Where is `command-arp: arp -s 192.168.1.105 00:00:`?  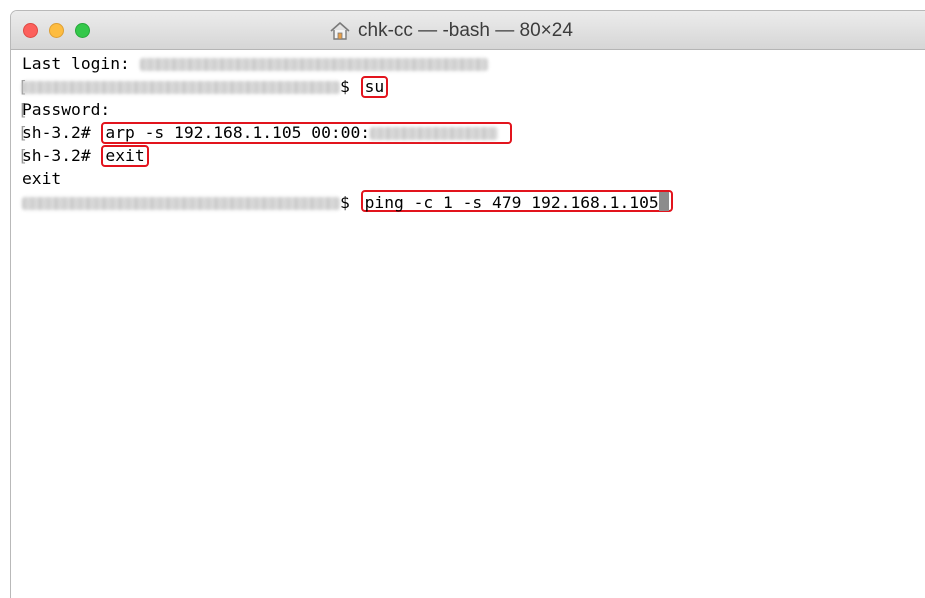 command-arp: arp -s 192.168.1.105 00:00: is located at coordinates (238, 132).